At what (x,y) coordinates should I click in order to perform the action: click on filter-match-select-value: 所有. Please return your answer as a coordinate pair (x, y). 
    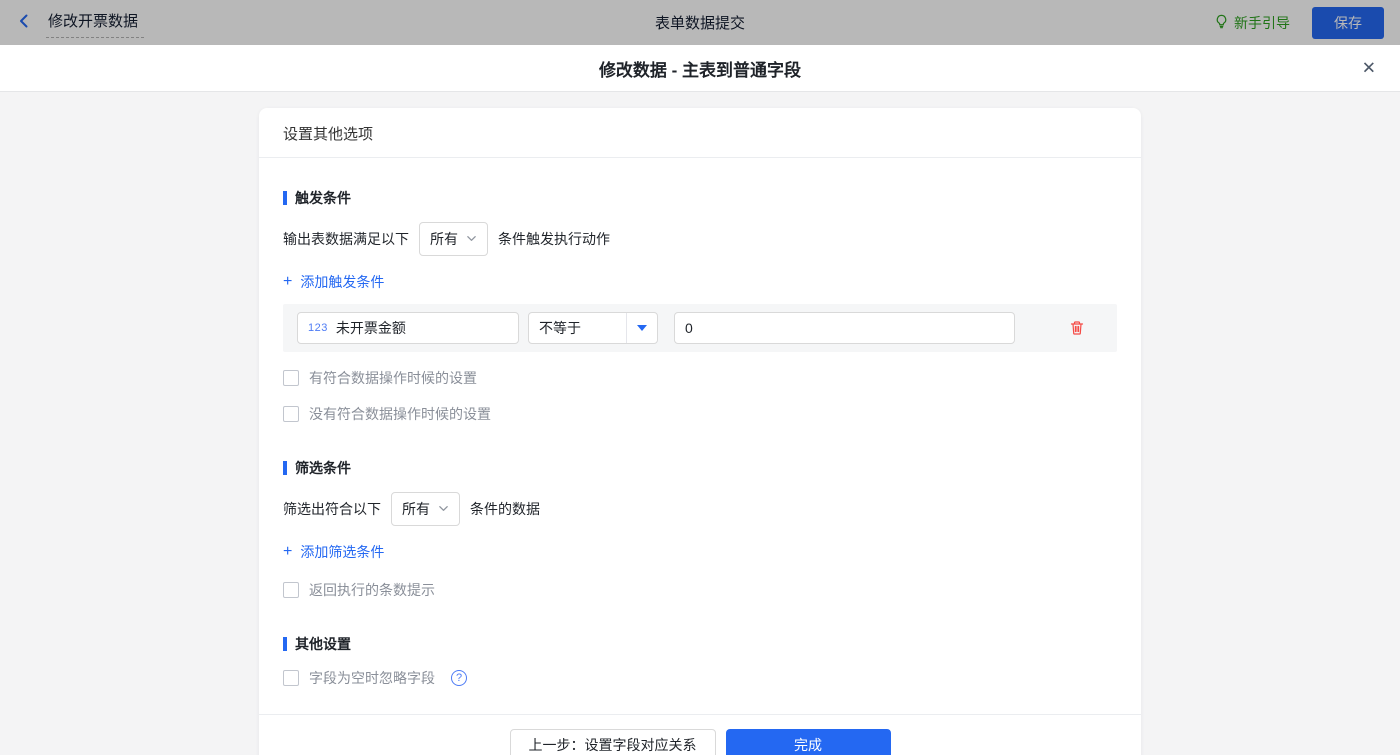
    Looking at the image, I should click on (416, 509).